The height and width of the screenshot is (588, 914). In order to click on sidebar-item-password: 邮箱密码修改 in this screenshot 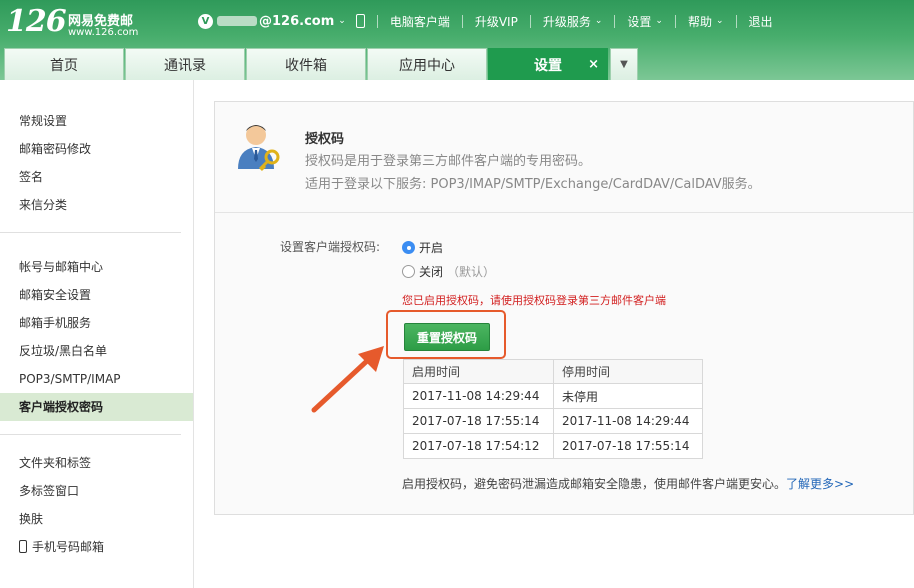, I will do `click(96, 149)`.